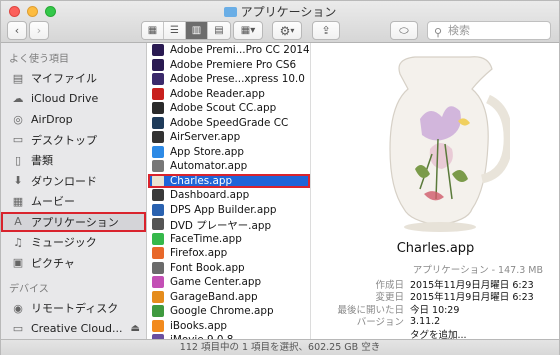 The height and width of the screenshot is (355, 560). I want to click on file-row: Game Center.app, so click(229, 282).